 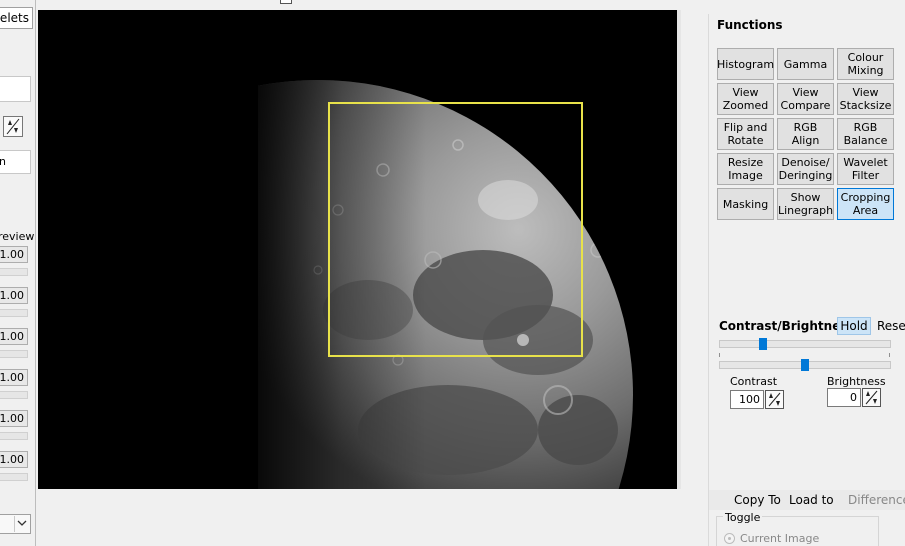 What do you see at coordinates (14, 336) in the screenshot?
I see `level-value-3: 1.00` at bounding box center [14, 336].